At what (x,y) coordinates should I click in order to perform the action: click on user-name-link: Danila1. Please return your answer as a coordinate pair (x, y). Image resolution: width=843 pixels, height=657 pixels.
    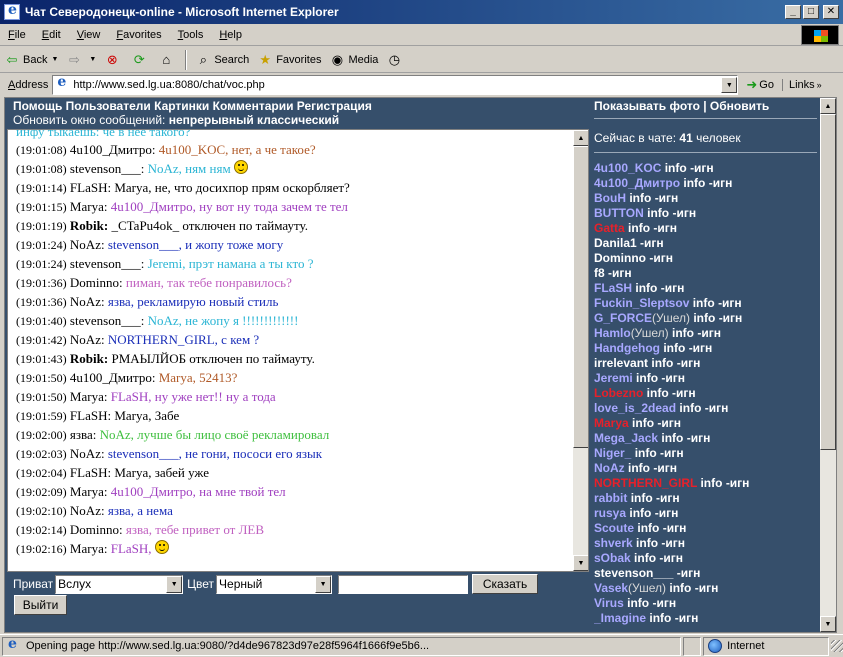
    Looking at the image, I should click on (615, 243).